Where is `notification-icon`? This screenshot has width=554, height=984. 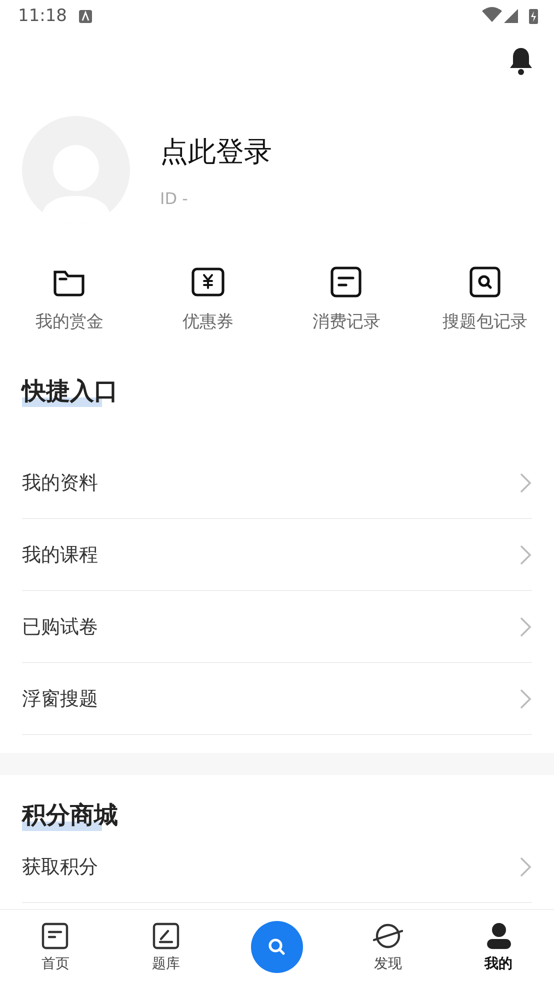
notification-icon is located at coordinates (85, 16).